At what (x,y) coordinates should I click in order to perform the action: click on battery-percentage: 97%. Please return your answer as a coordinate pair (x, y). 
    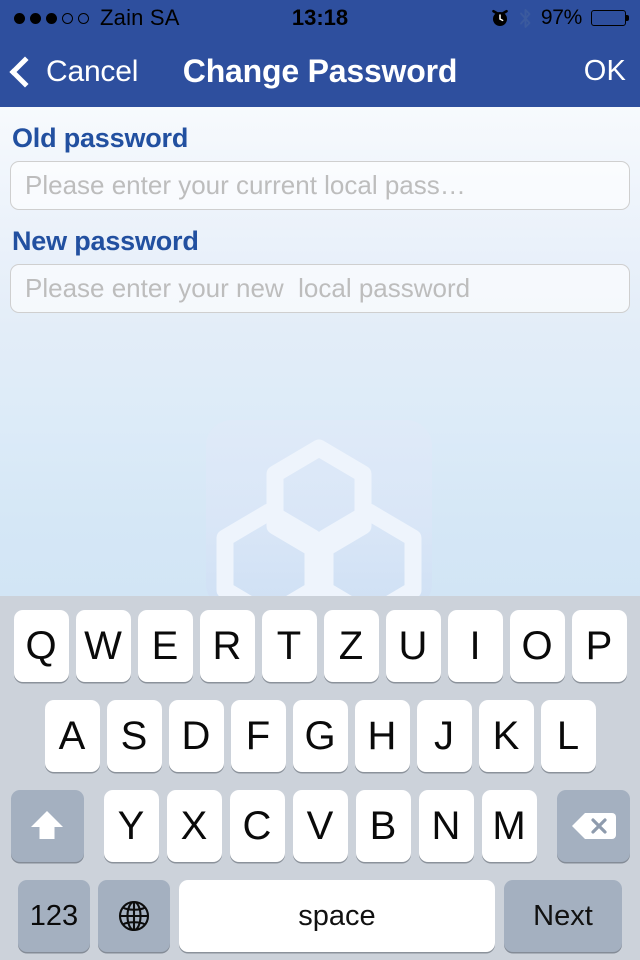
    Looking at the image, I should click on (561, 17).